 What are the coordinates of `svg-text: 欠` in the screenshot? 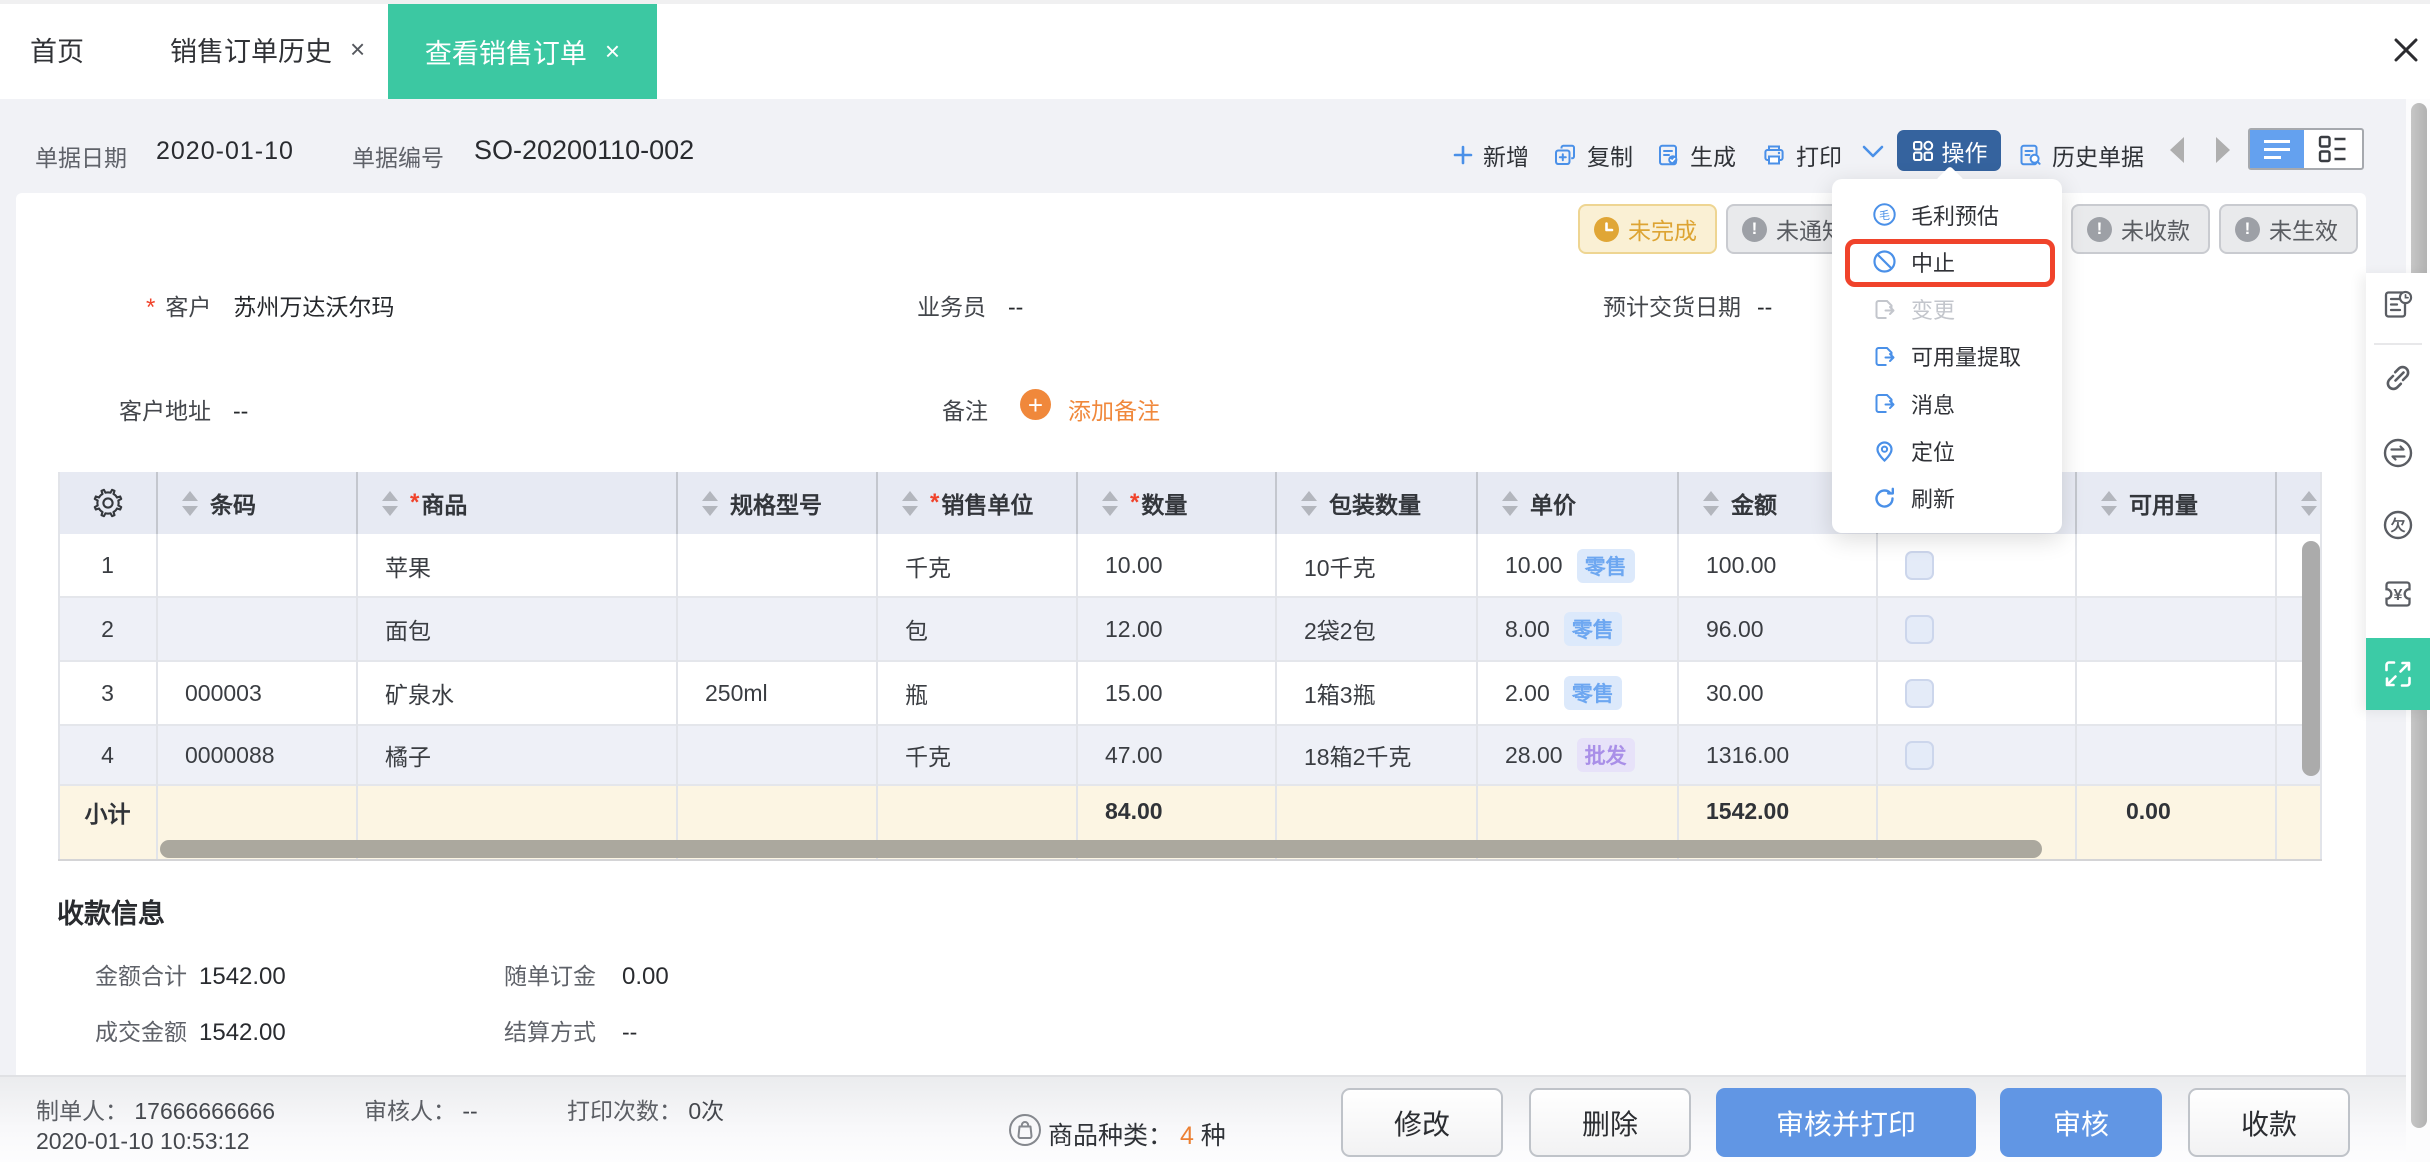 It's located at (2397, 526).